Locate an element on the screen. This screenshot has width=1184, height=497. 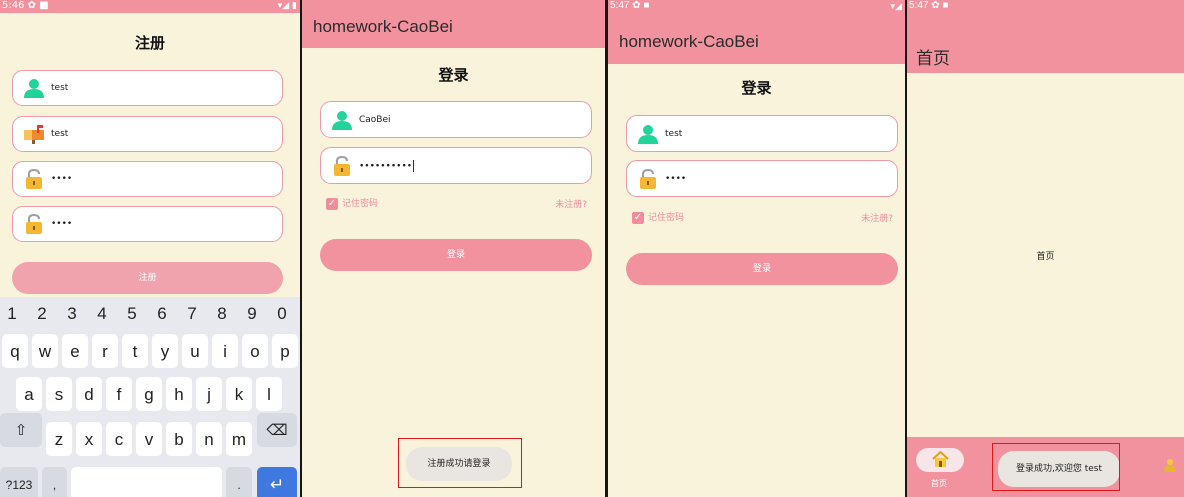
app-bar: 5:47 ✿ ■ ▾◢ homework-CaoBei is located at coordinates (756, 32).